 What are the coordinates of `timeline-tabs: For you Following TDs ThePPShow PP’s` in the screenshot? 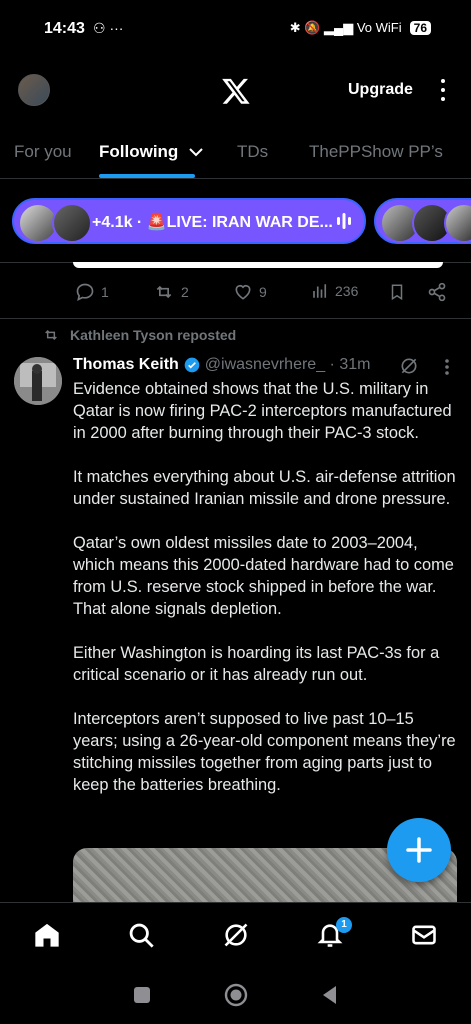 It's located at (235, 154).